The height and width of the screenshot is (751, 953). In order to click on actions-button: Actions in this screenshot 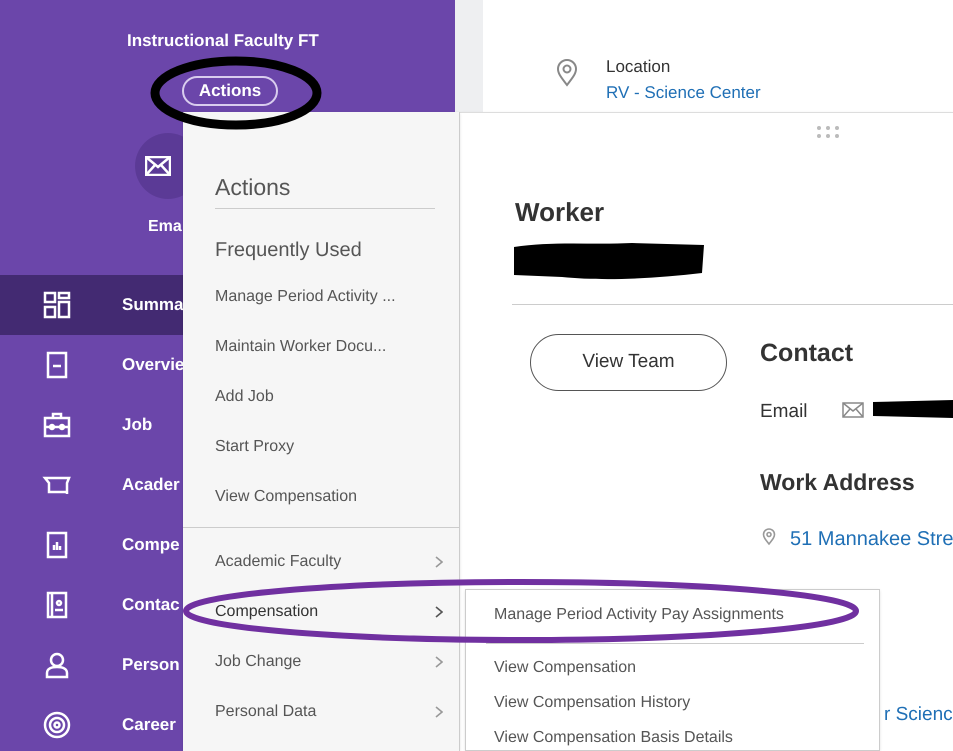, I will do `click(230, 91)`.